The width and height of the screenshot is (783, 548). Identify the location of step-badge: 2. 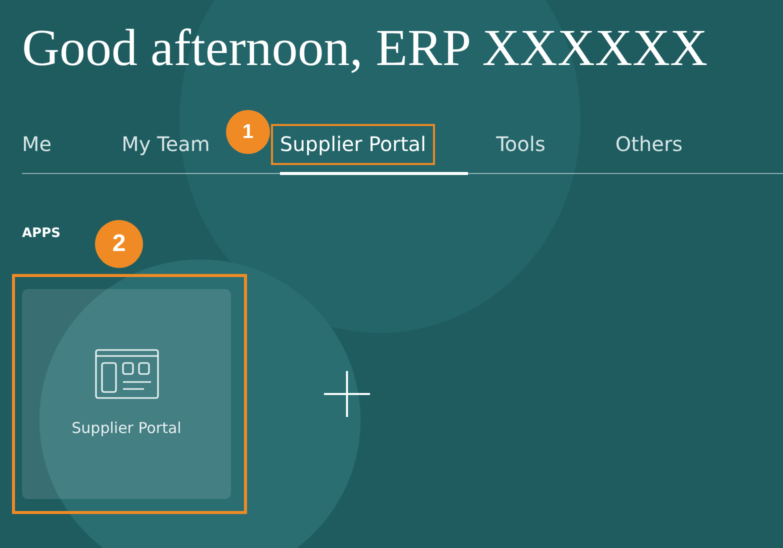
(119, 244).